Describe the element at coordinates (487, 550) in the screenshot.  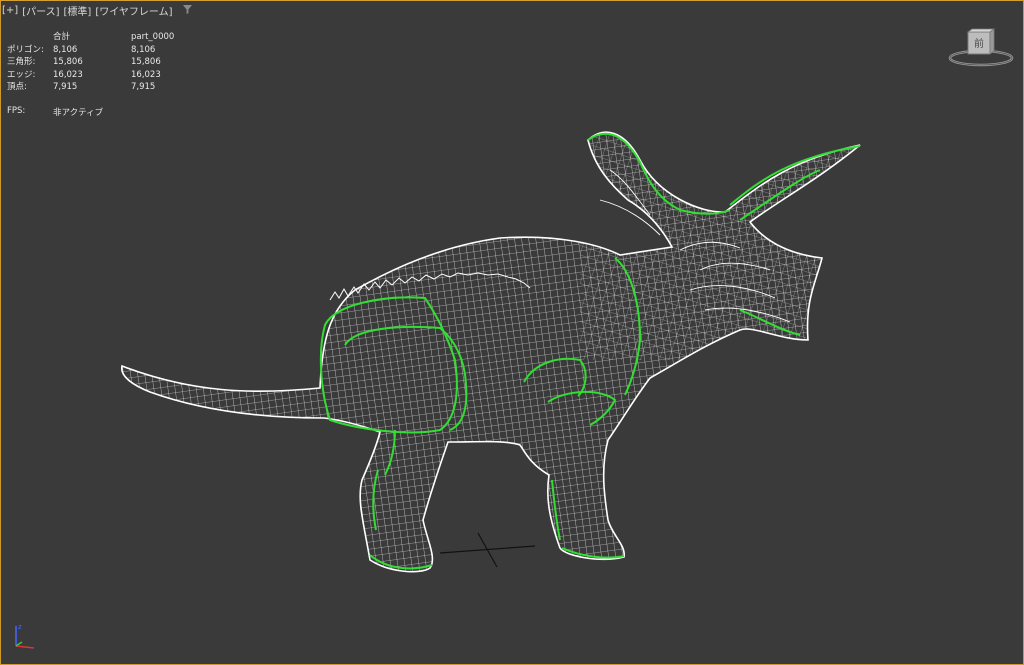
I see `ground-grid-gizmo` at that location.